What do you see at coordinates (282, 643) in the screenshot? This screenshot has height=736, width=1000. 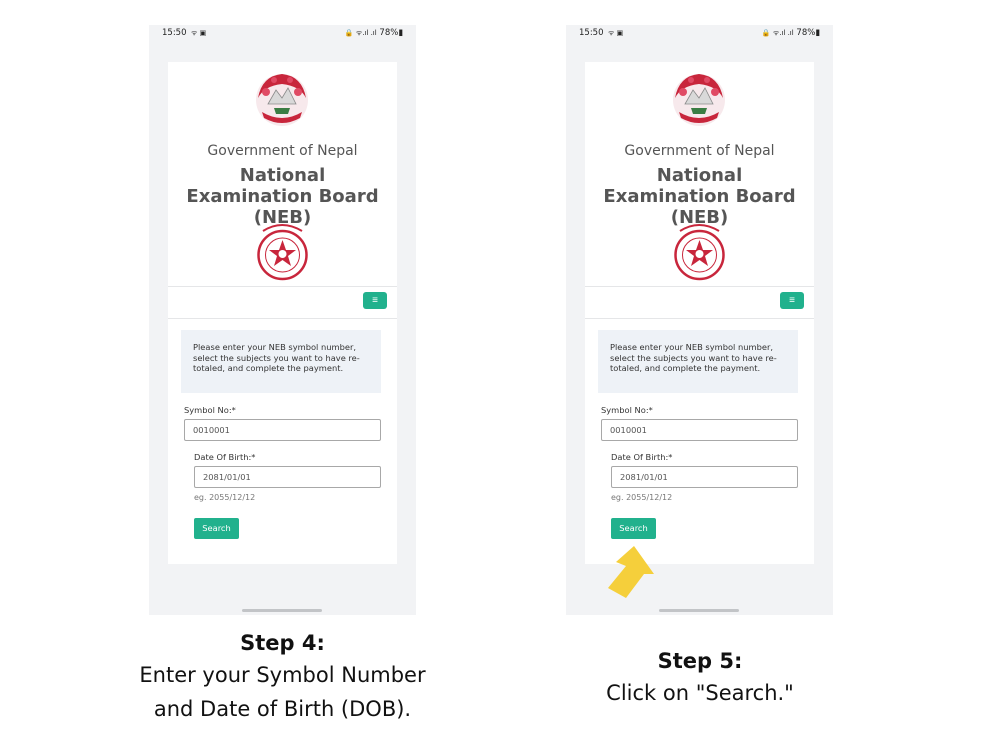 I see `step-4-title: Step 4:` at bounding box center [282, 643].